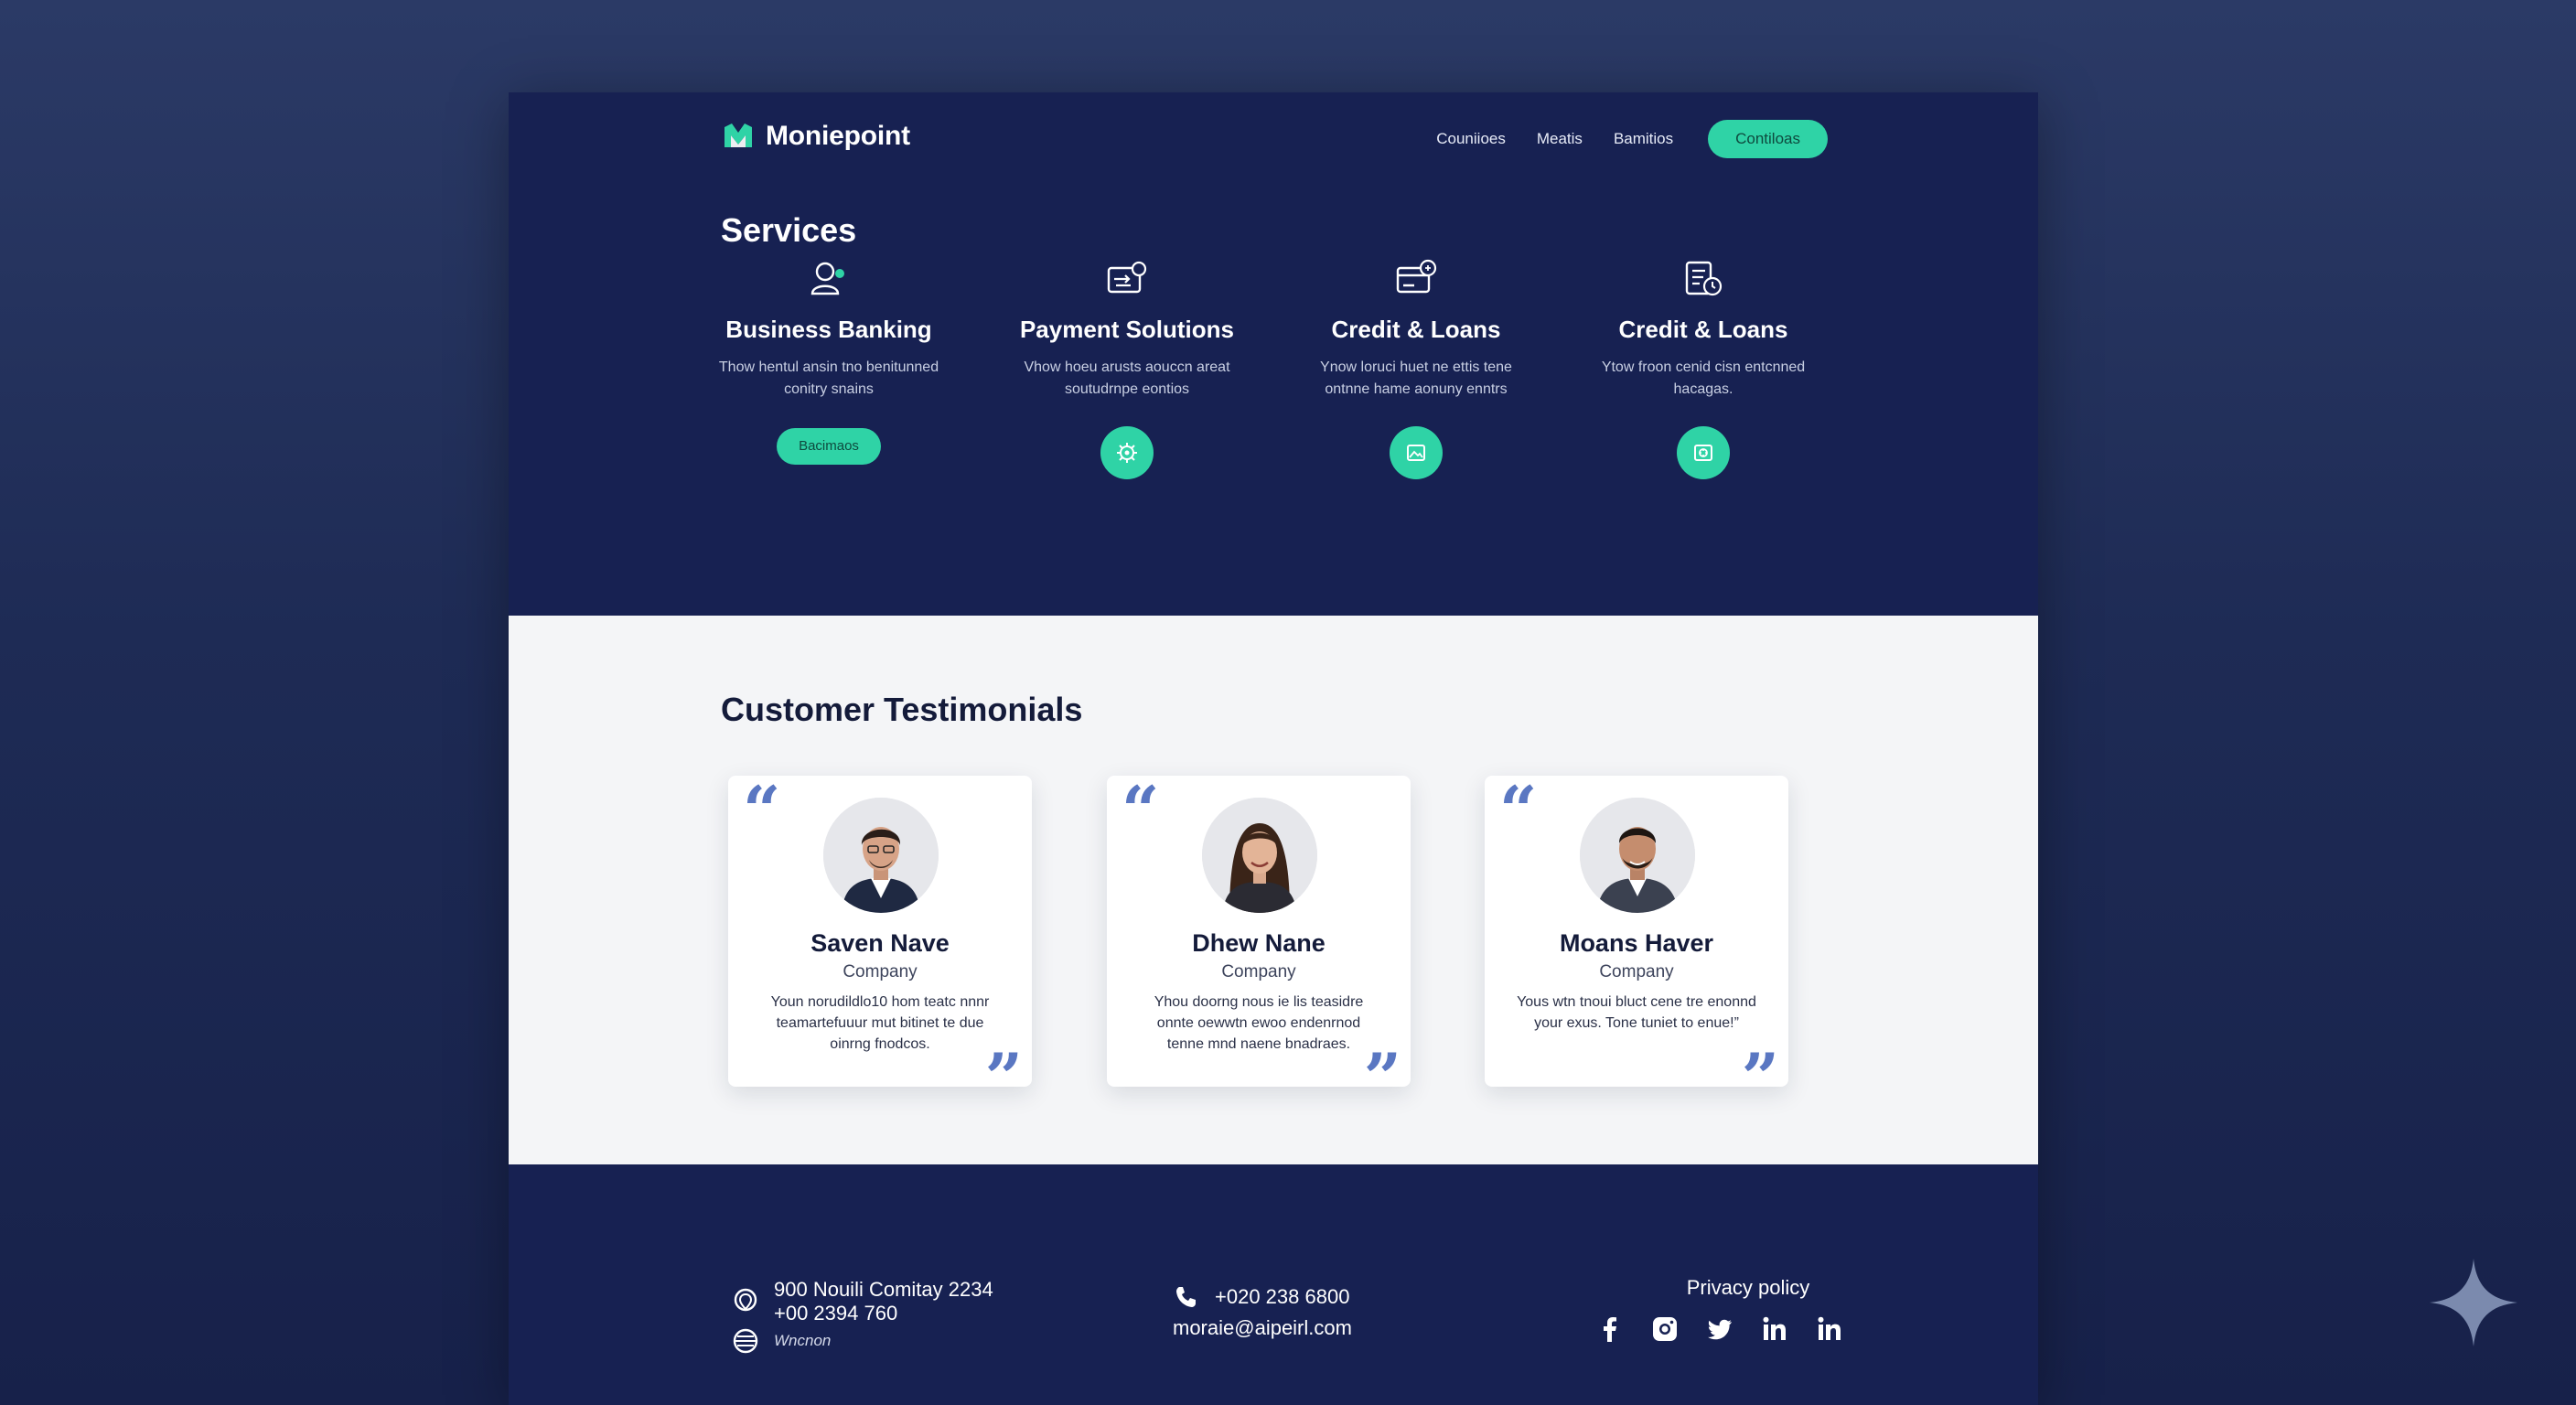 The image size is (2576, 1405). Describe the element at coordinates (1127, 277) in the screenshot. I see `card-transfer-icon` at that location.